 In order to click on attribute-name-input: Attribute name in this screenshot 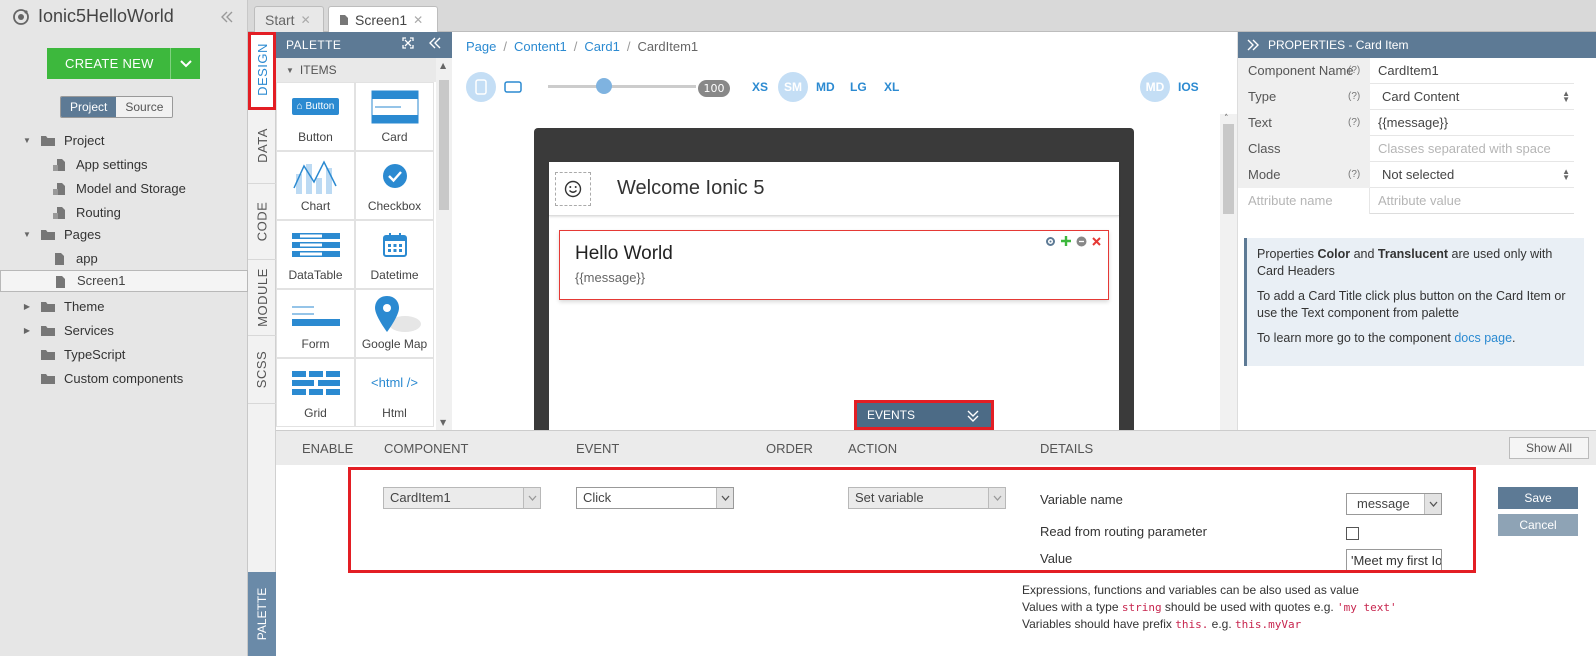, I will do `click(1304, 201)`.